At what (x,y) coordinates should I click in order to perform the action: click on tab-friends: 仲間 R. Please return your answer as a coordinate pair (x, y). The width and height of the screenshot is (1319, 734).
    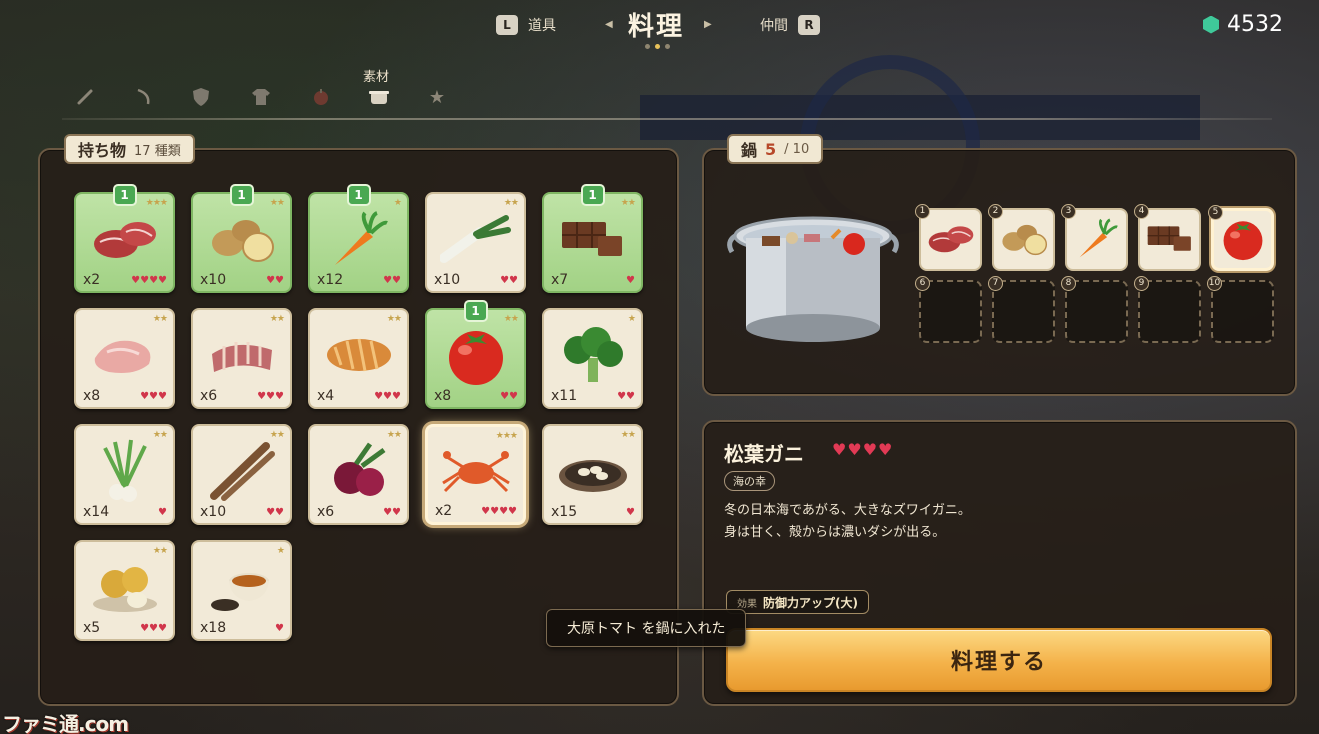
    Looking at the image, I should click on (790, 25).